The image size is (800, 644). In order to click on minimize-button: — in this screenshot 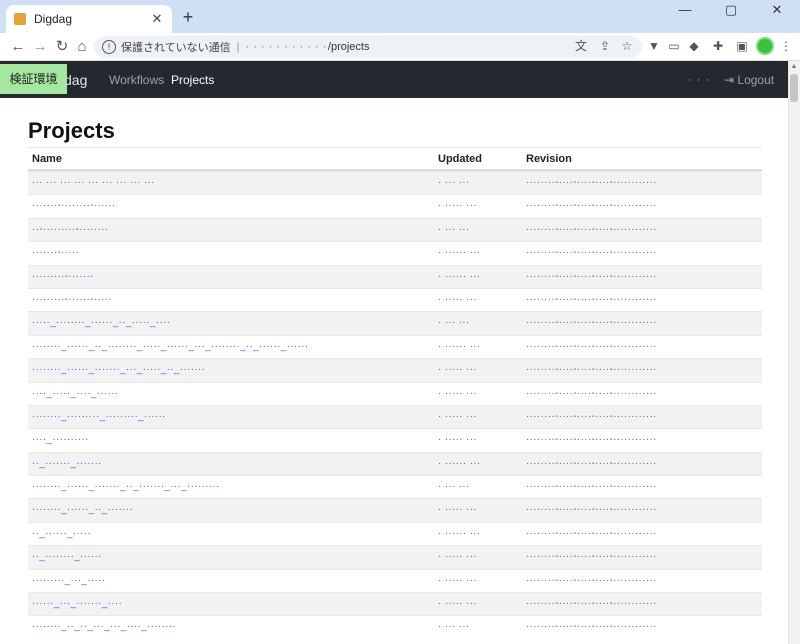, I will do `click(685, 11)`.